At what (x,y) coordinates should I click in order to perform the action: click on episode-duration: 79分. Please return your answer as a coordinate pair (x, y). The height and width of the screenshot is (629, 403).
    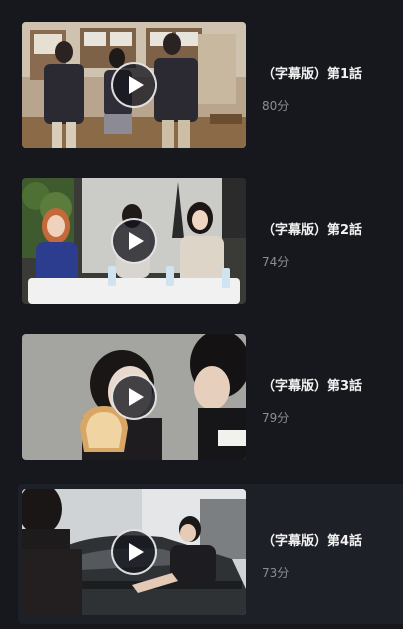
    Looking at the image, I should click on (276, 418).